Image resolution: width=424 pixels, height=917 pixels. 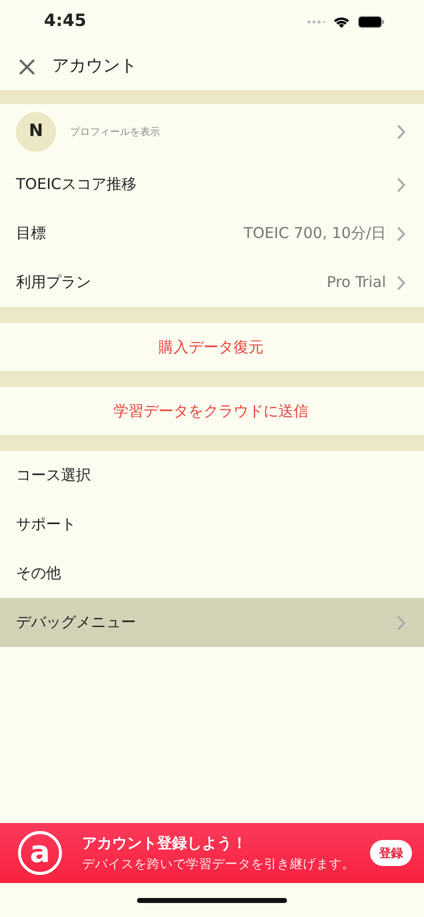 I want to click on settings-row: TOEICスコア推移, so click(x=212, y=184).